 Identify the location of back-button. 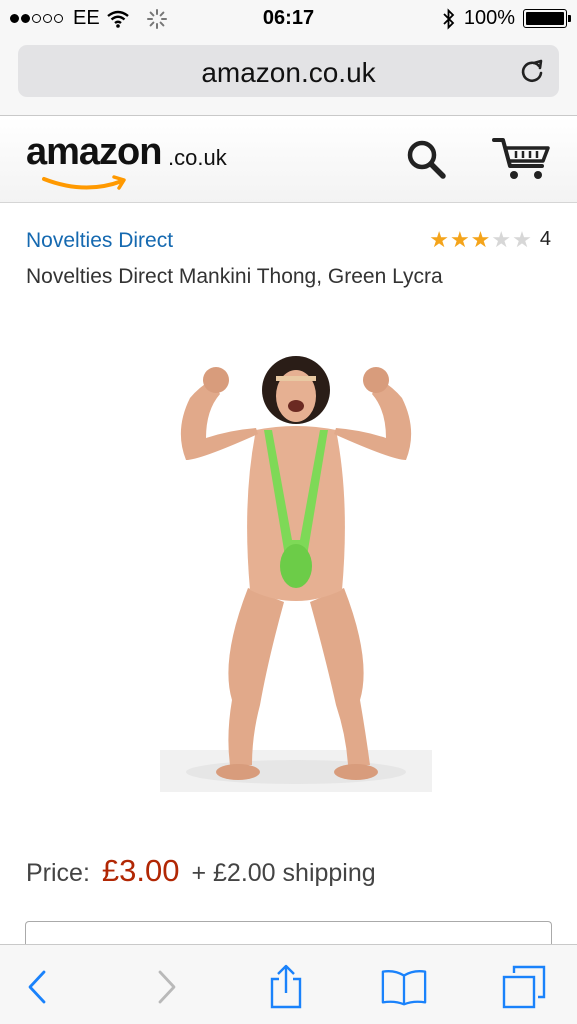
(38, 987).